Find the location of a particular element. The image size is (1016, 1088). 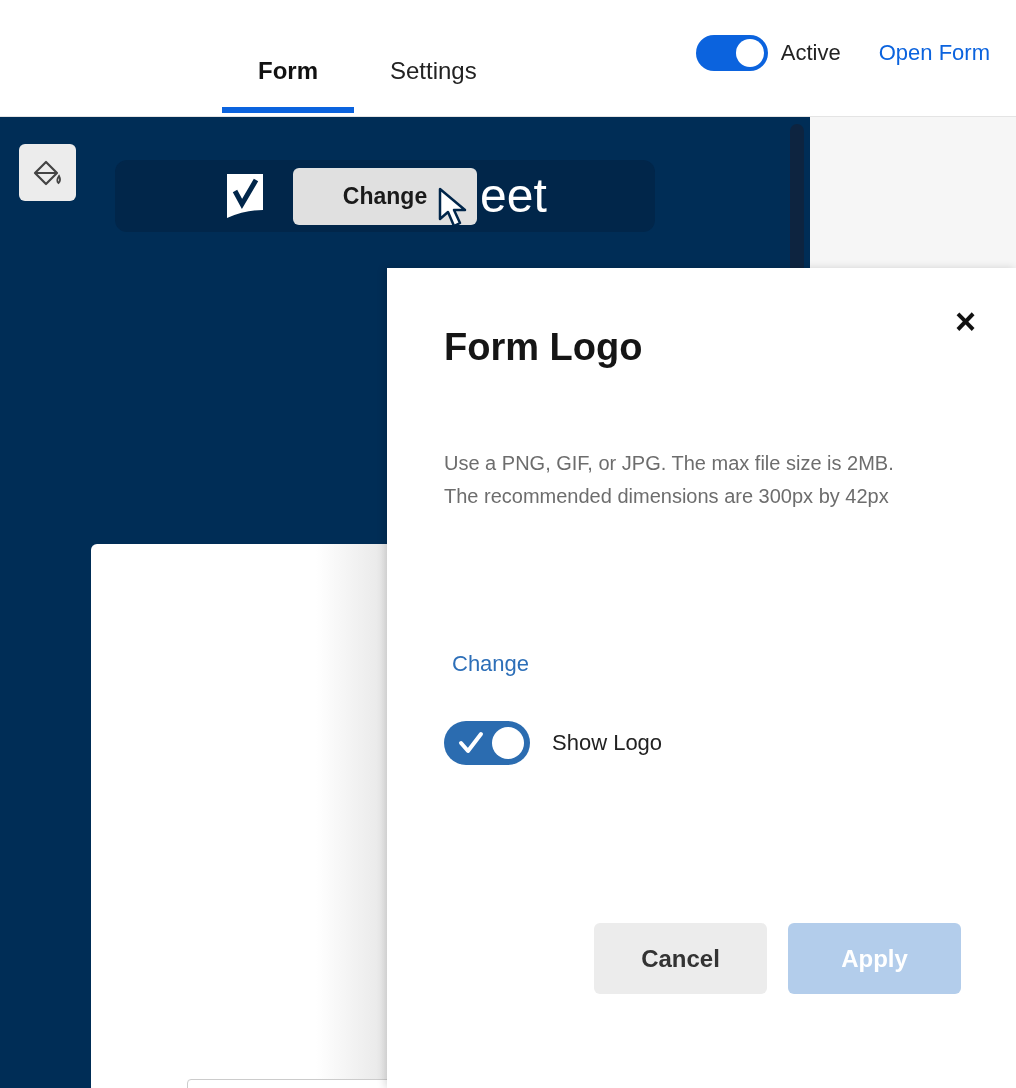

dialog-title: Form Logo is located at coordinates (544, 347).